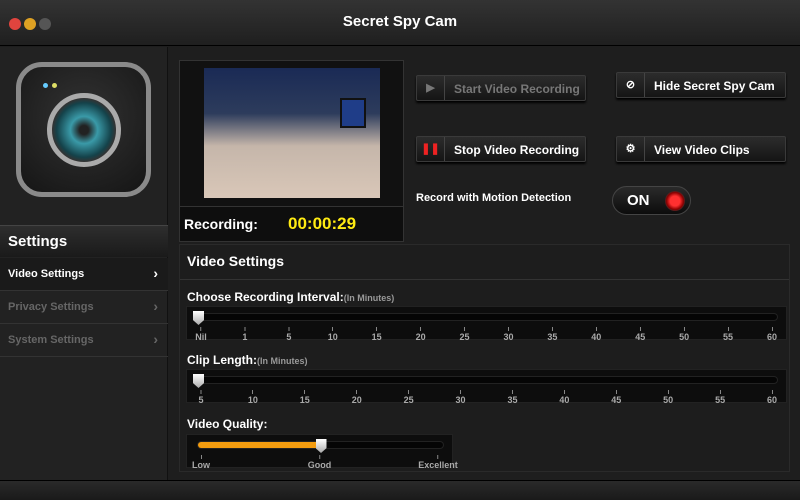 This screenshot has height=500, width=800. I want to click on toggle-state: ON, so click(638, 200).